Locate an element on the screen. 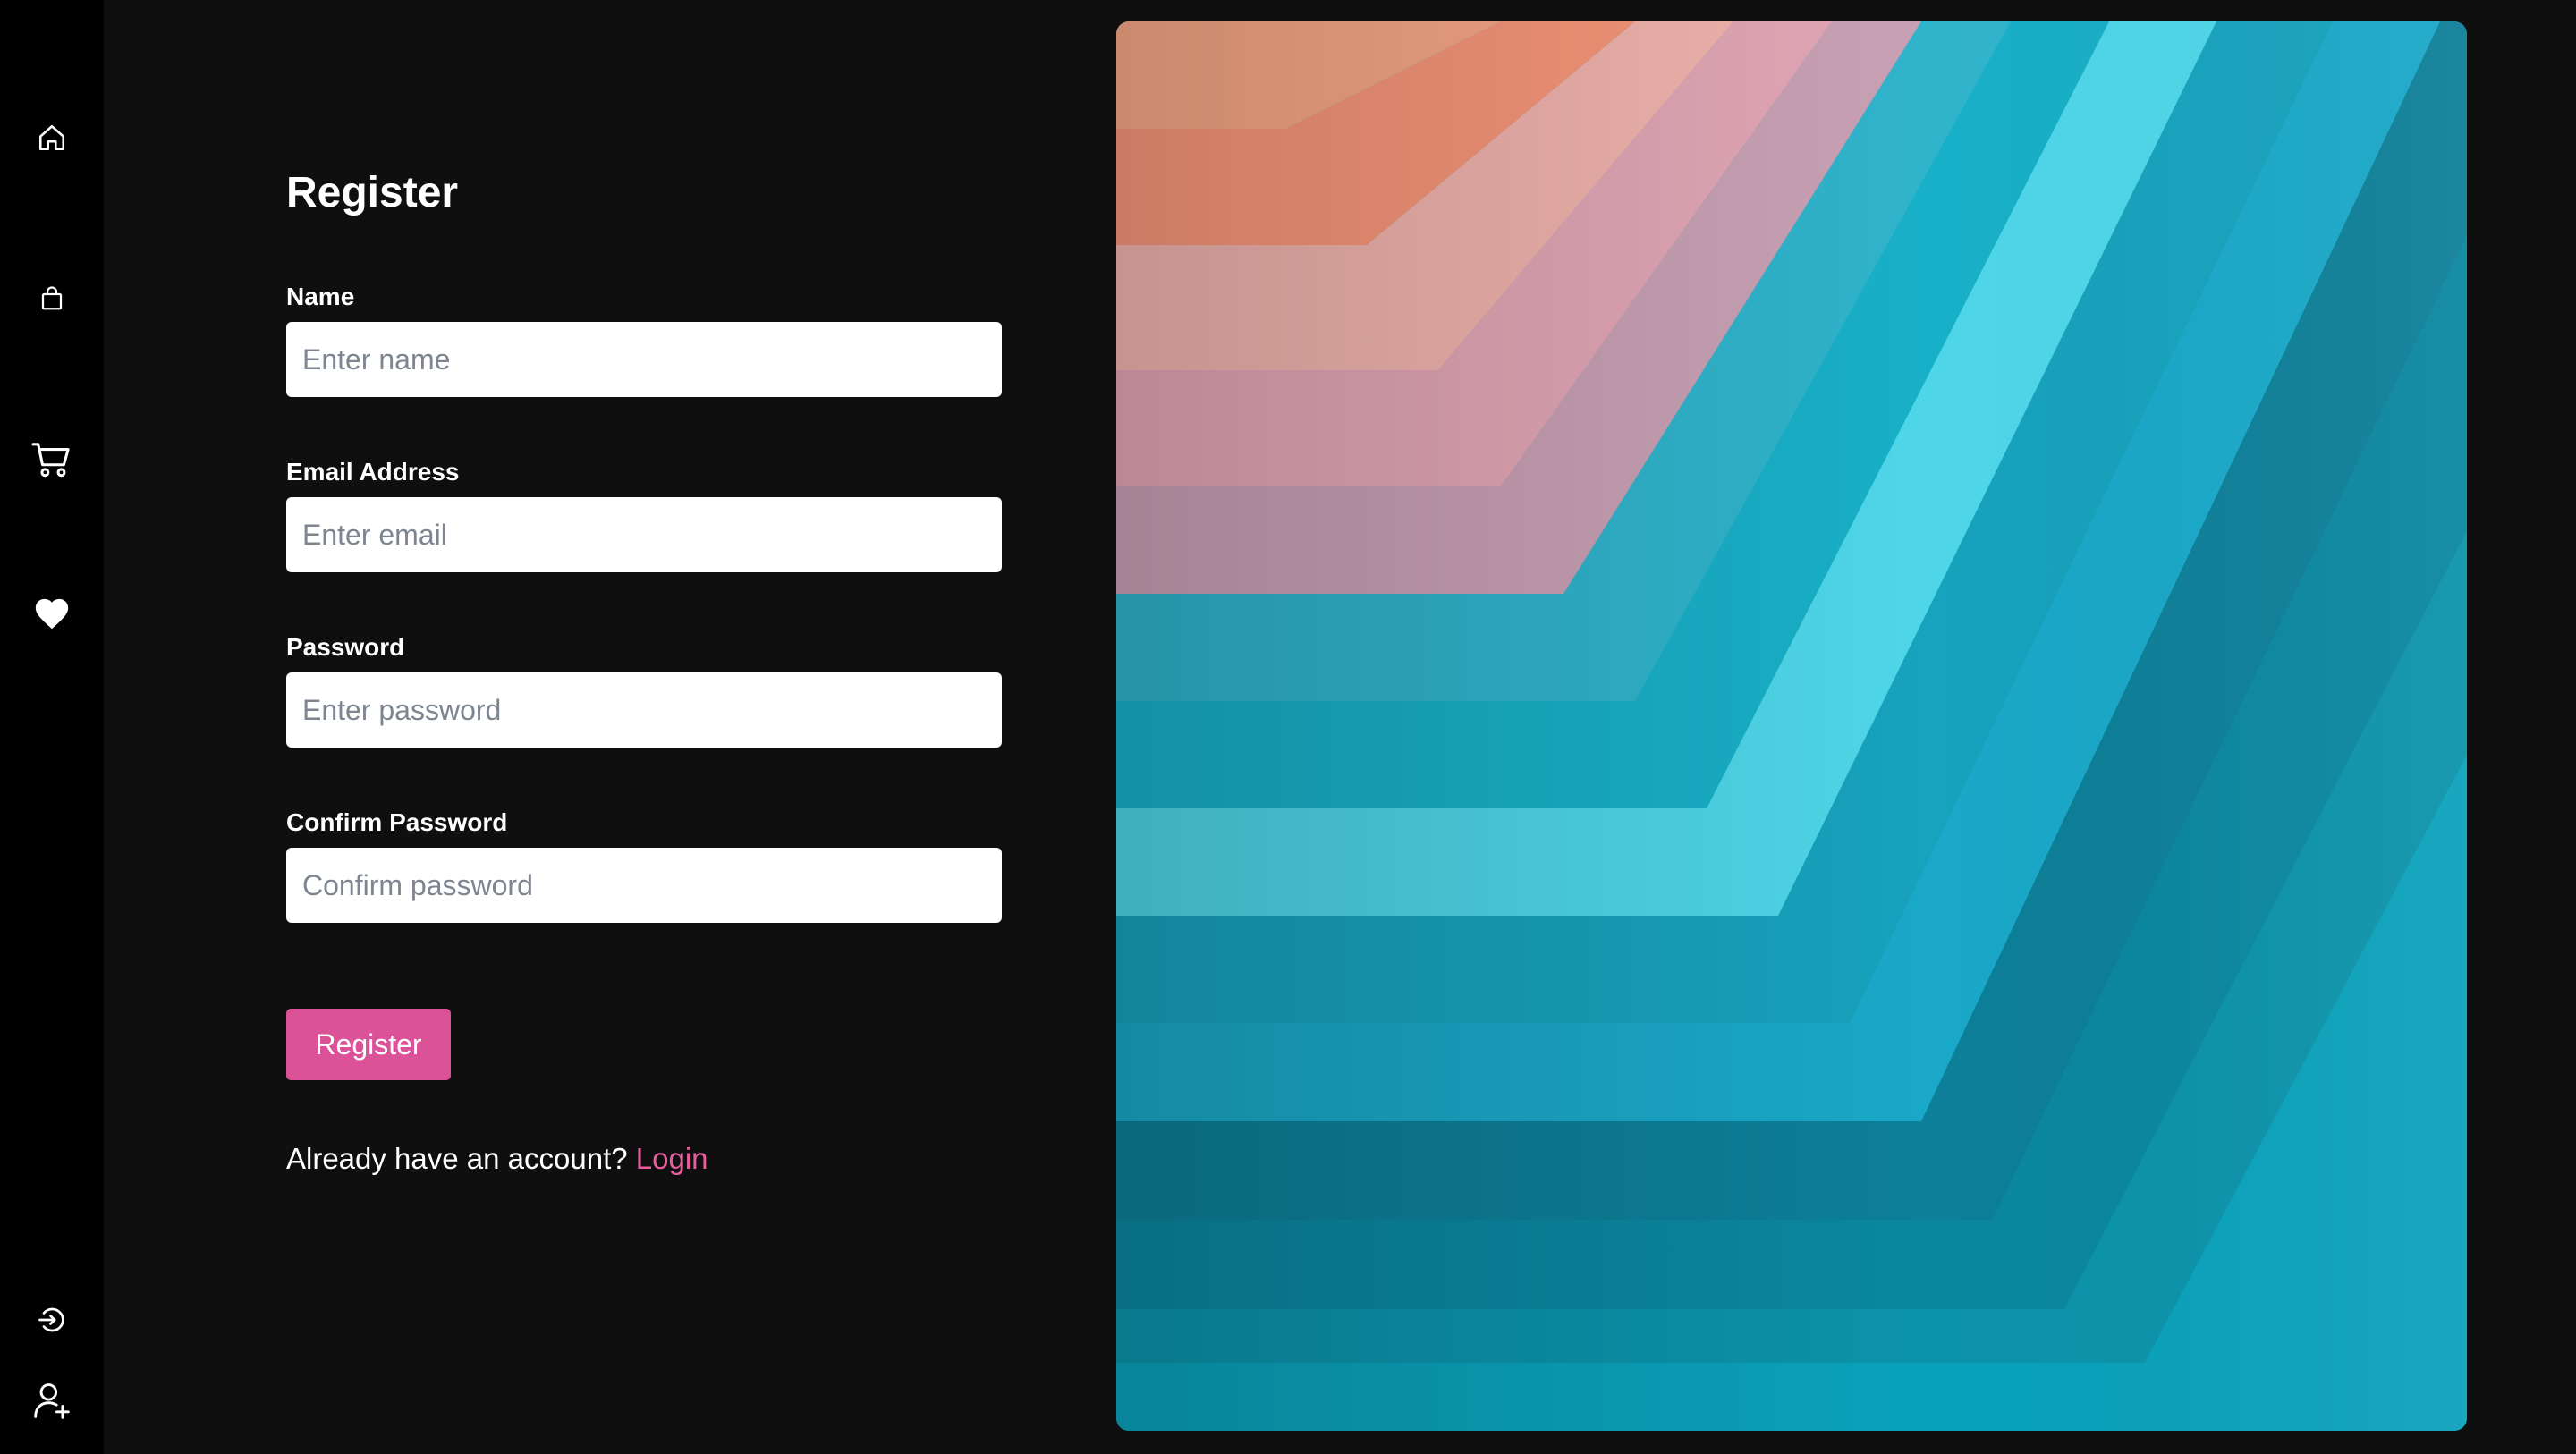 Image resolution: width=2576 pixels, height=1454 pixels. confirm-password-label: Confirm Password is located at coordinates (397, 822).